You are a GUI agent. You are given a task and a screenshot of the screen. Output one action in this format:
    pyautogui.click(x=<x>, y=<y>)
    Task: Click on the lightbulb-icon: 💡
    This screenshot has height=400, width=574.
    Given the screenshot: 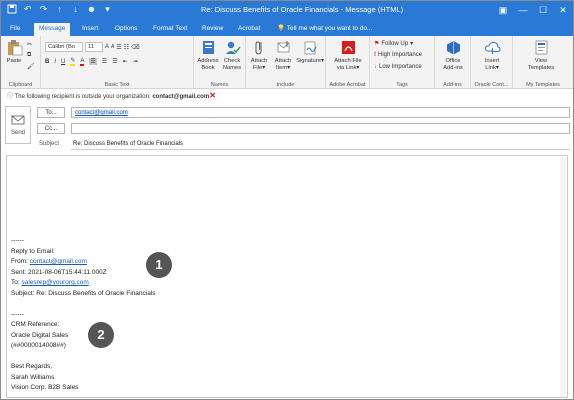 What is the action you would take?
    pyautogui.click(x=282, y=28)
    